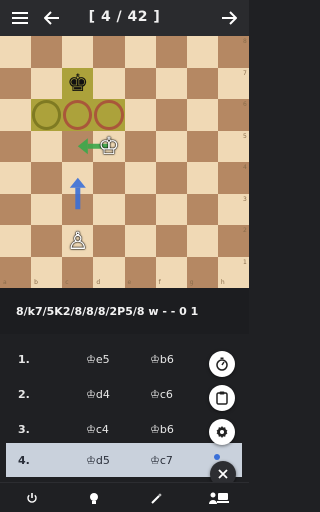 The height and width of the screenshot is (512, 320). I want to click on white-move: ♔d4, so click(98, 394).